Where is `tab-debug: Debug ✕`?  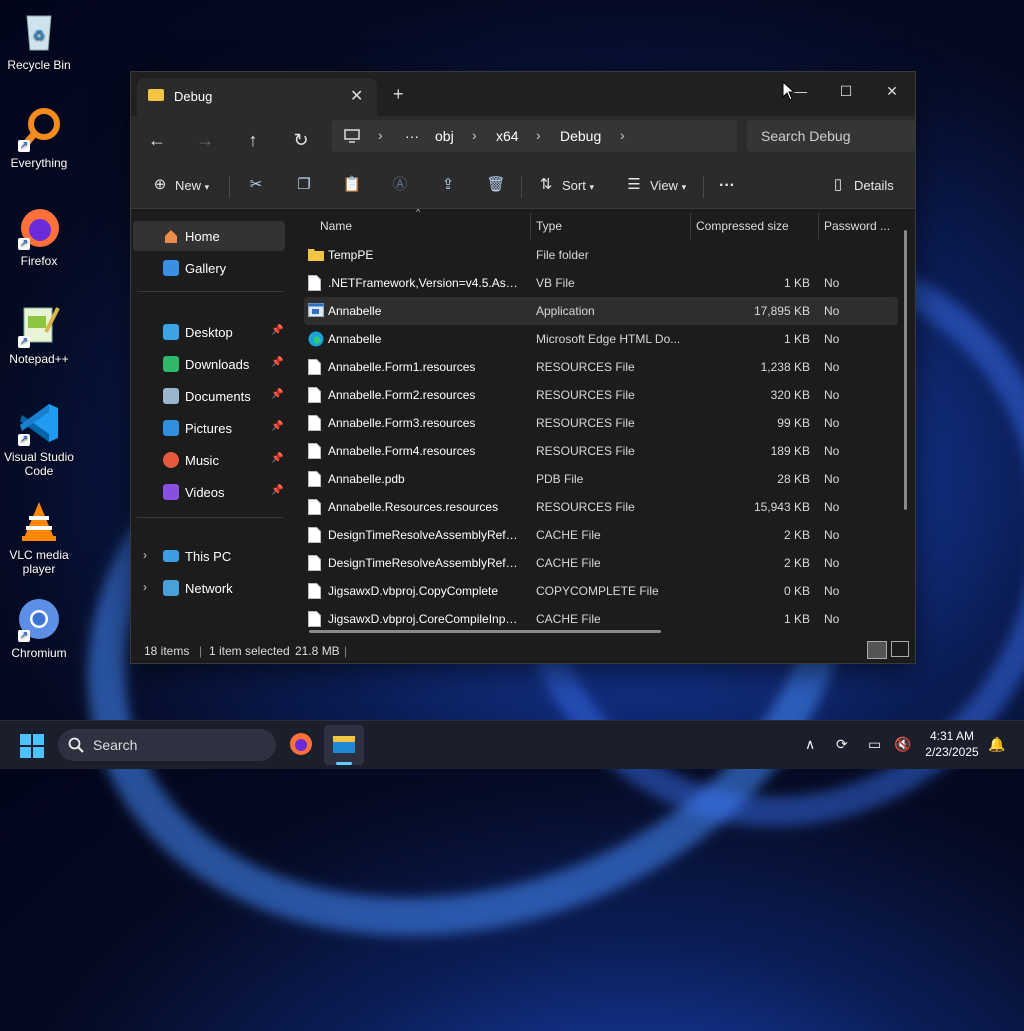
tab-debug: Debug ✕ is located at coordinates (257, 97).